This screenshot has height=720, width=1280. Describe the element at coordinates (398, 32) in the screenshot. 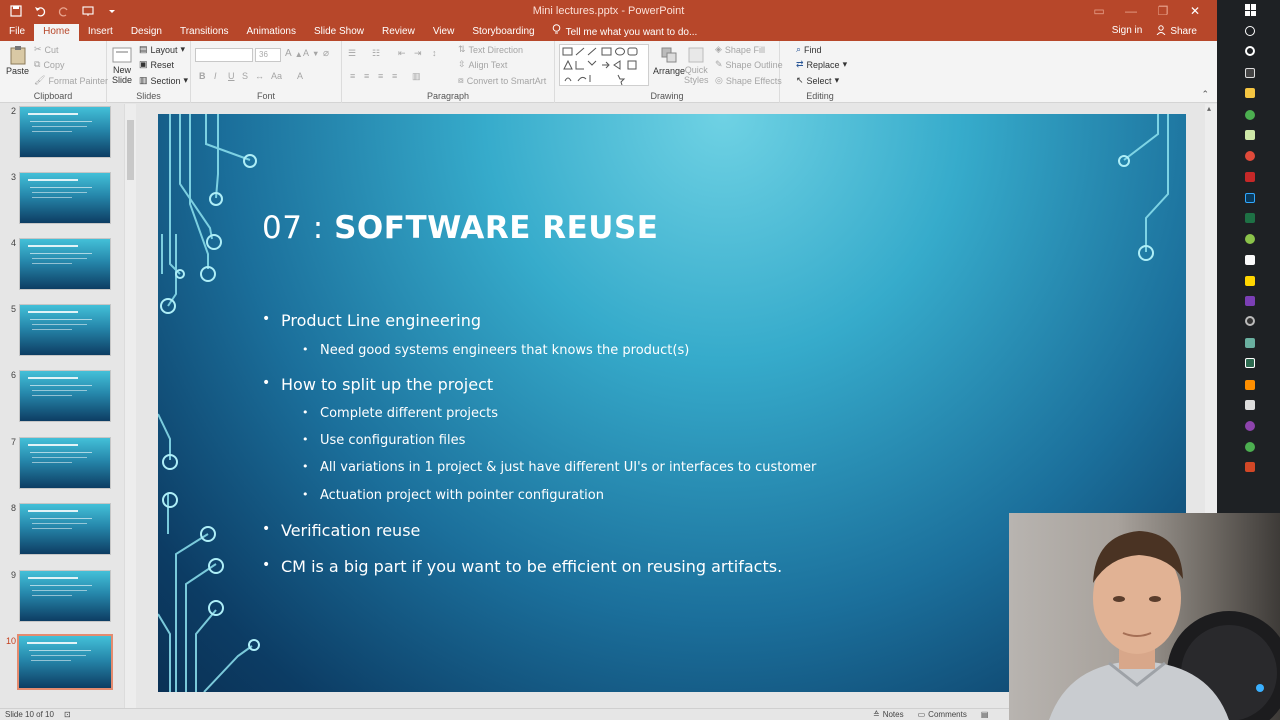

I see `tab-review: Review` at that location.